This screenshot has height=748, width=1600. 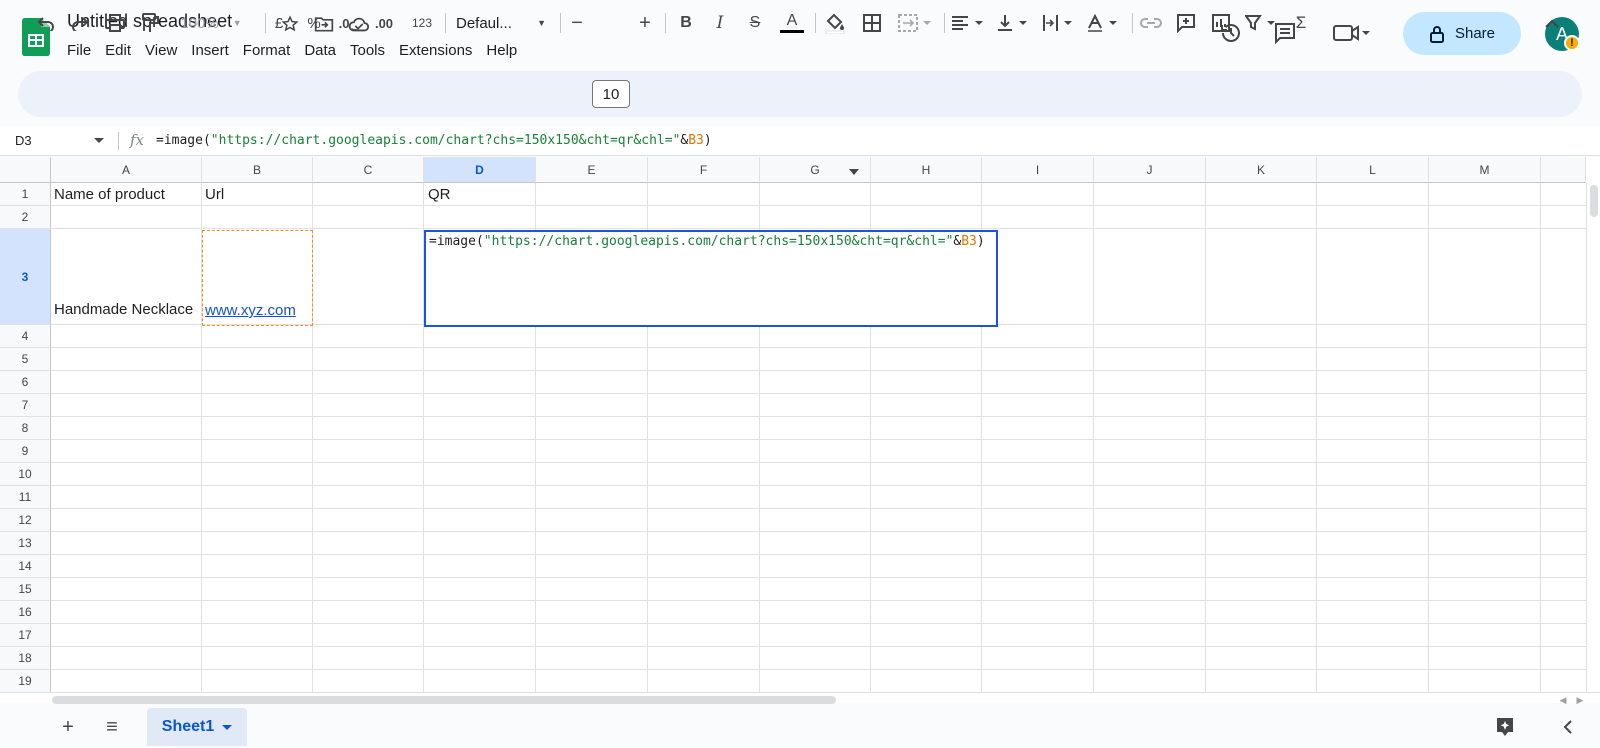 I want to click on meet-icon, so click(x=1352, y=33).